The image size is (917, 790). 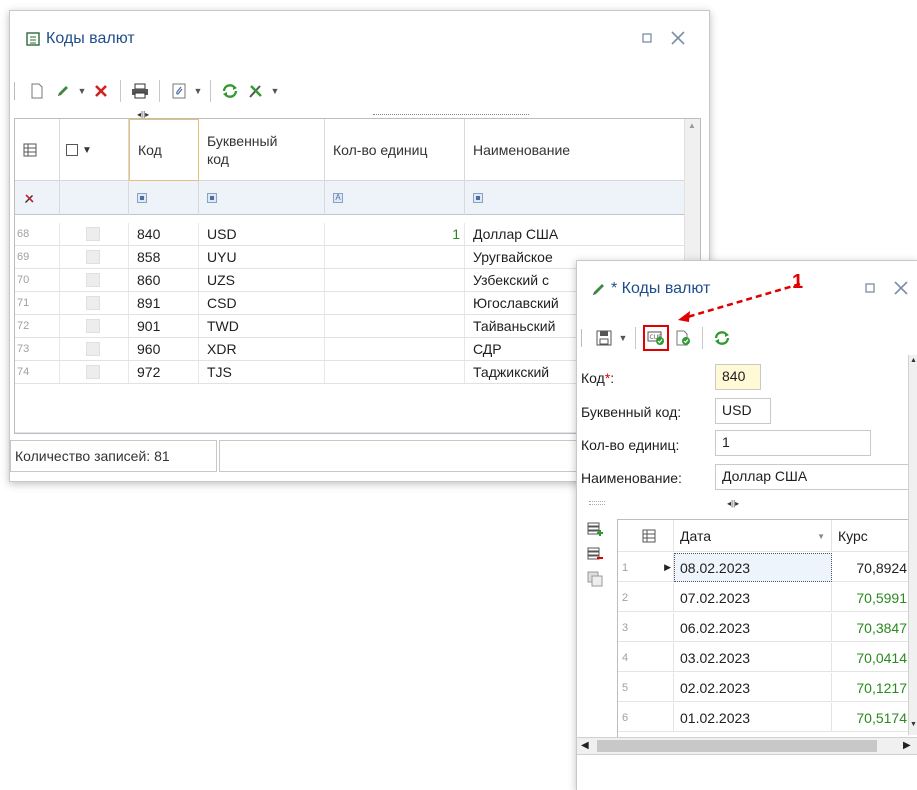 I want to click on cell-rate: 70,8924, so click(x=871, y=567).